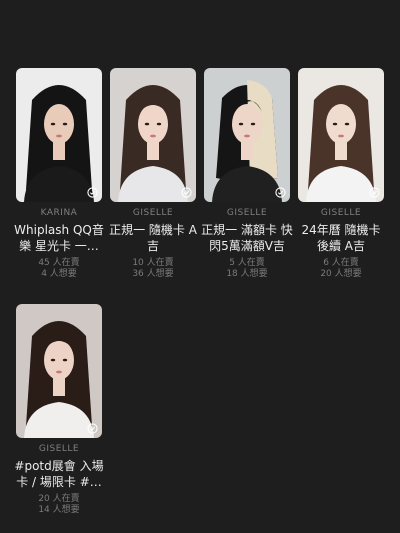 The width and height of the screenshot is (400, 533). What do you see at coordinates (247, 274) in the screenshot?
I see `wanting-count: 18 人想要` at bounding box center [247, 274].